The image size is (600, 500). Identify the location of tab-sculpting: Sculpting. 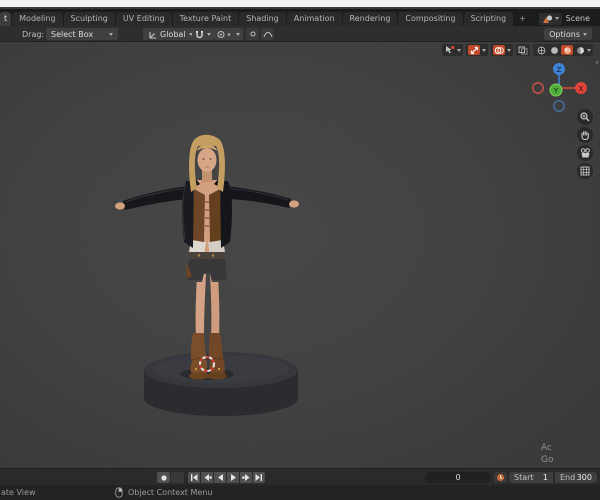
(89, 19).